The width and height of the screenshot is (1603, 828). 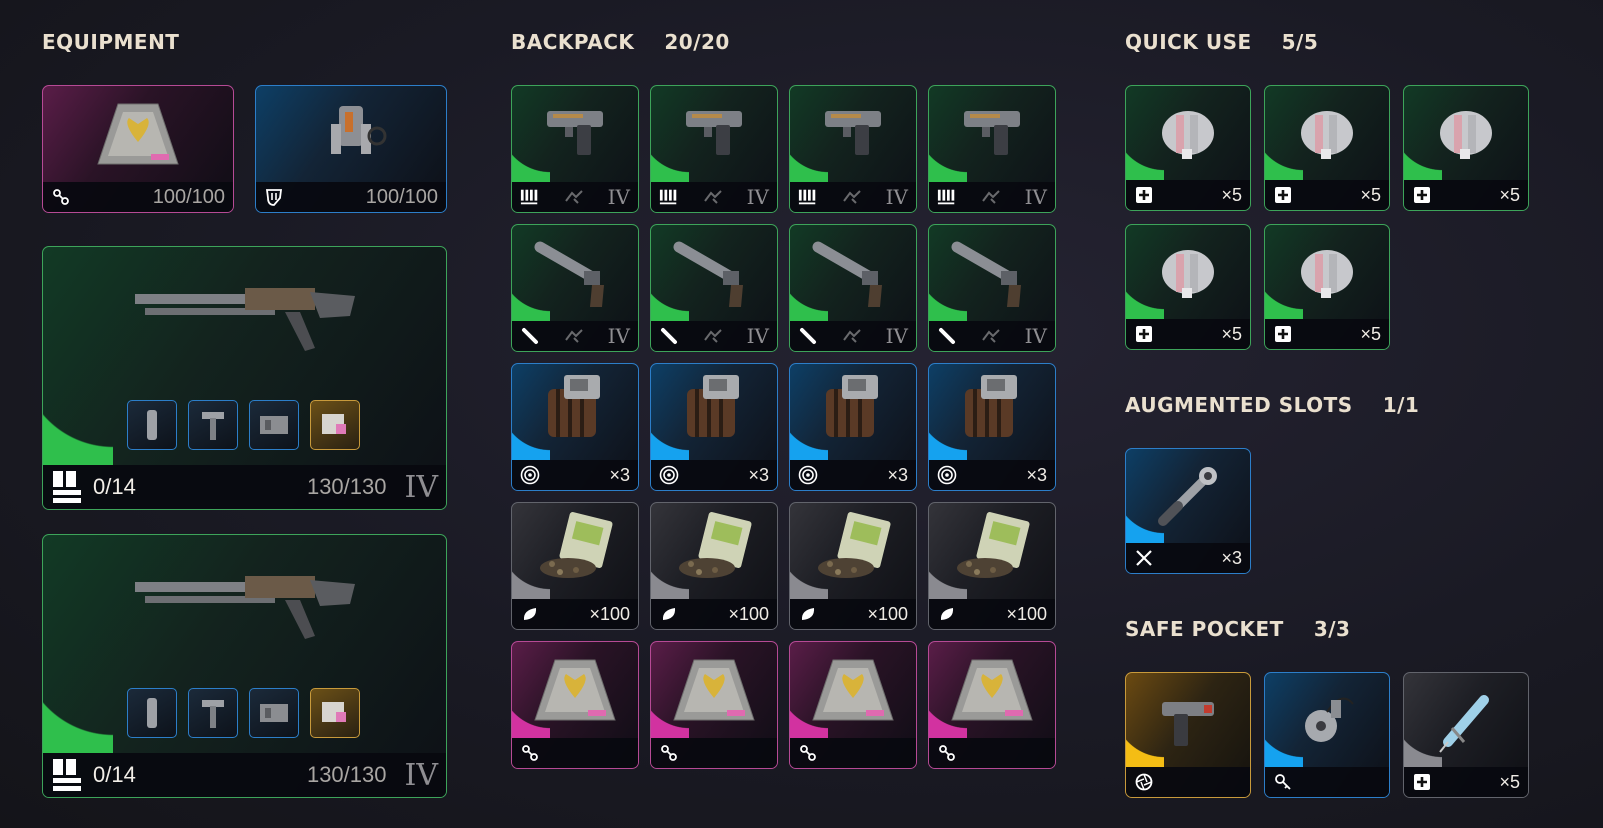 What do you see at coordinates (1466, 148) in the screenshot?
I see `quick-use-slot-3: ×5` at bounding box center [1466, 148].